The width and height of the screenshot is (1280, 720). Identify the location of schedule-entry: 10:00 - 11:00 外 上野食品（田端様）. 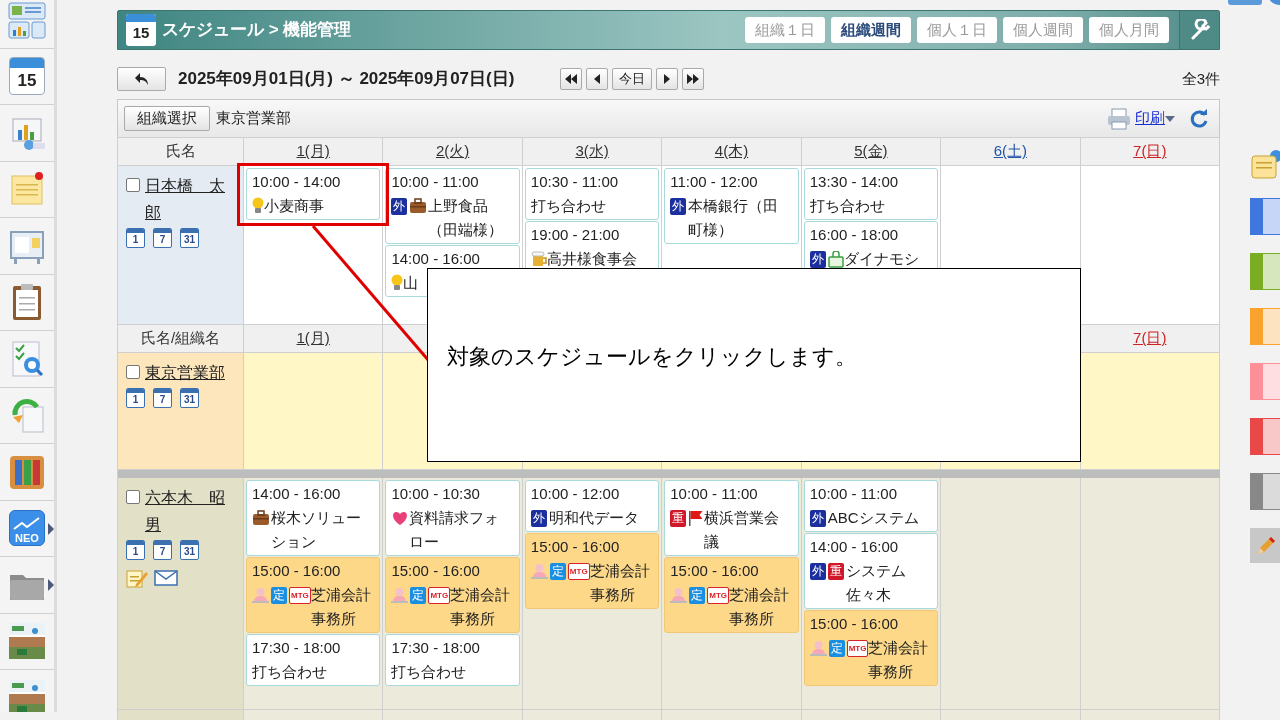
(452, 206).